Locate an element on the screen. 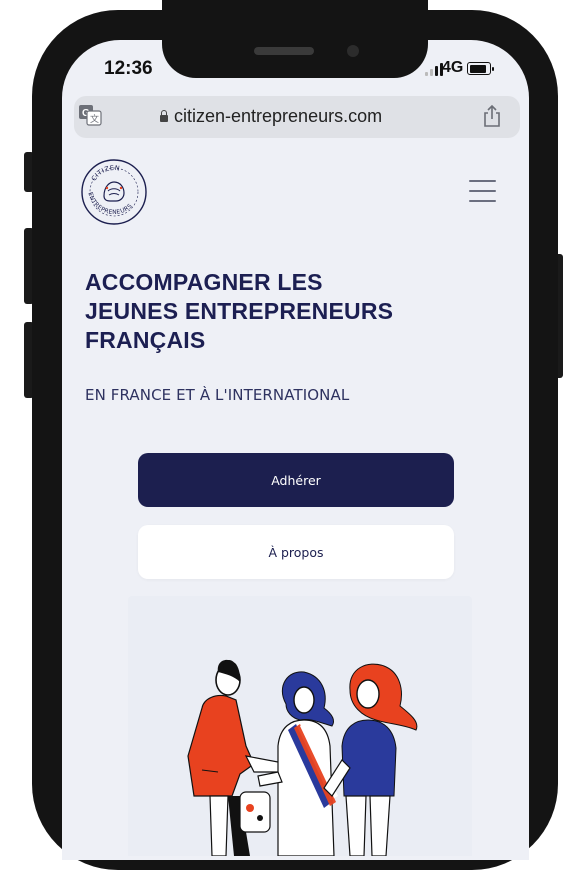 The image size is (573, 870). logo-text-bottom: ENTREPRENEURS is located at coordinates (109, 203).